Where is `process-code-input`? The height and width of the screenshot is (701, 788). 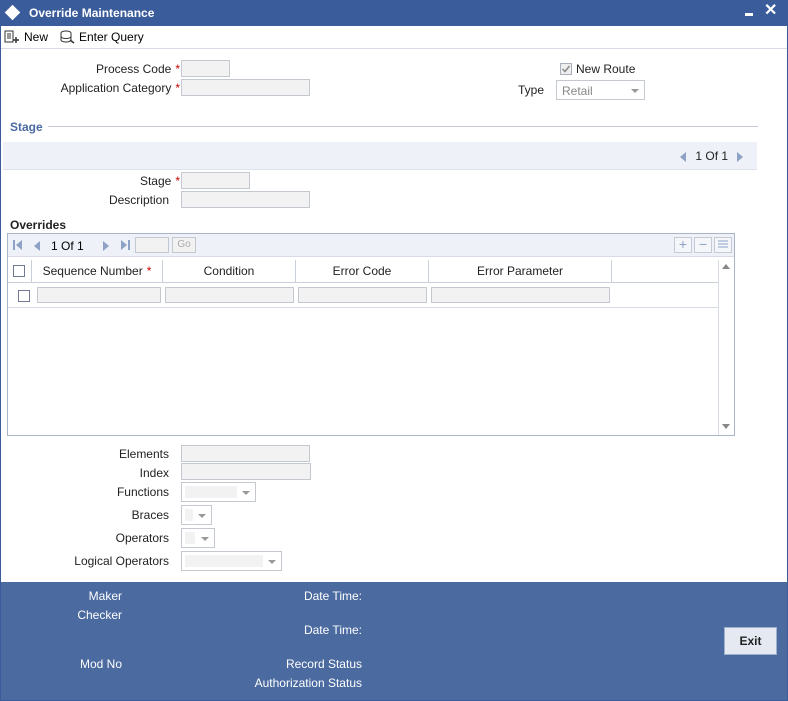 process-code-input is located at coordinates (205, 68).